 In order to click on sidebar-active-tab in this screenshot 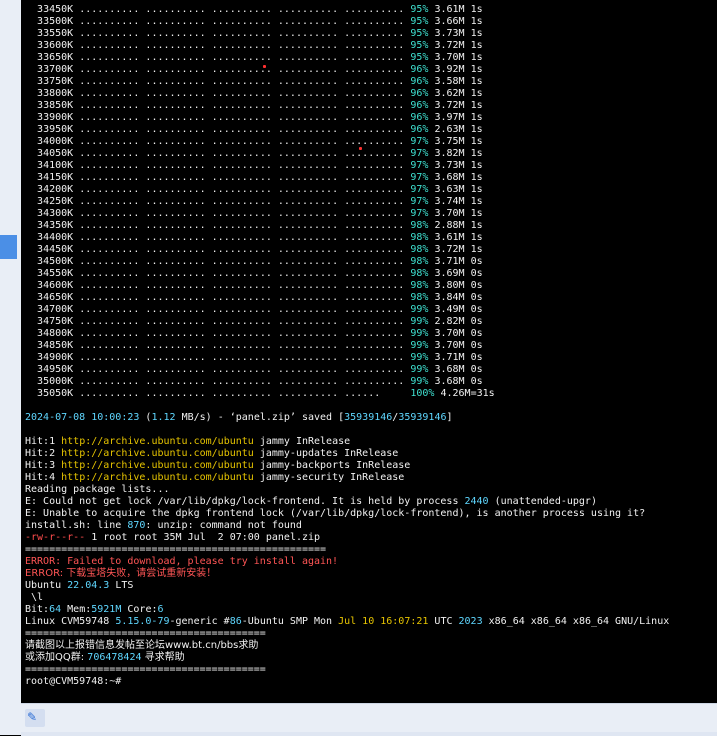, I will do `click(8, 247)`.